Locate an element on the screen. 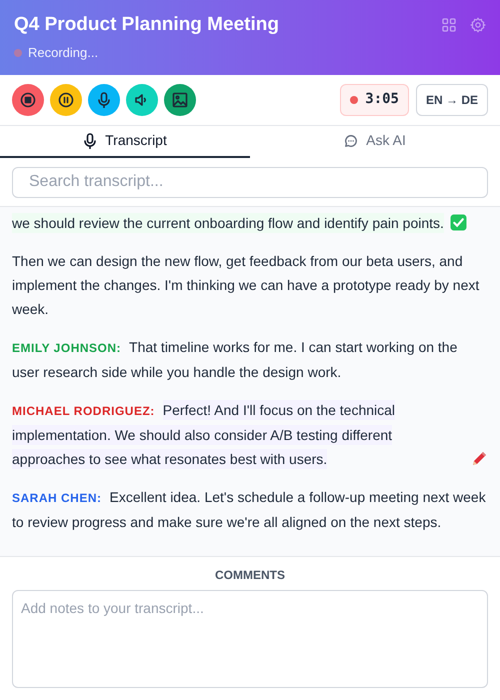 This screenshot has width=500, height=700. meeting-title: Q4 Product Planning Meeting is located at coordinates (146, 25).